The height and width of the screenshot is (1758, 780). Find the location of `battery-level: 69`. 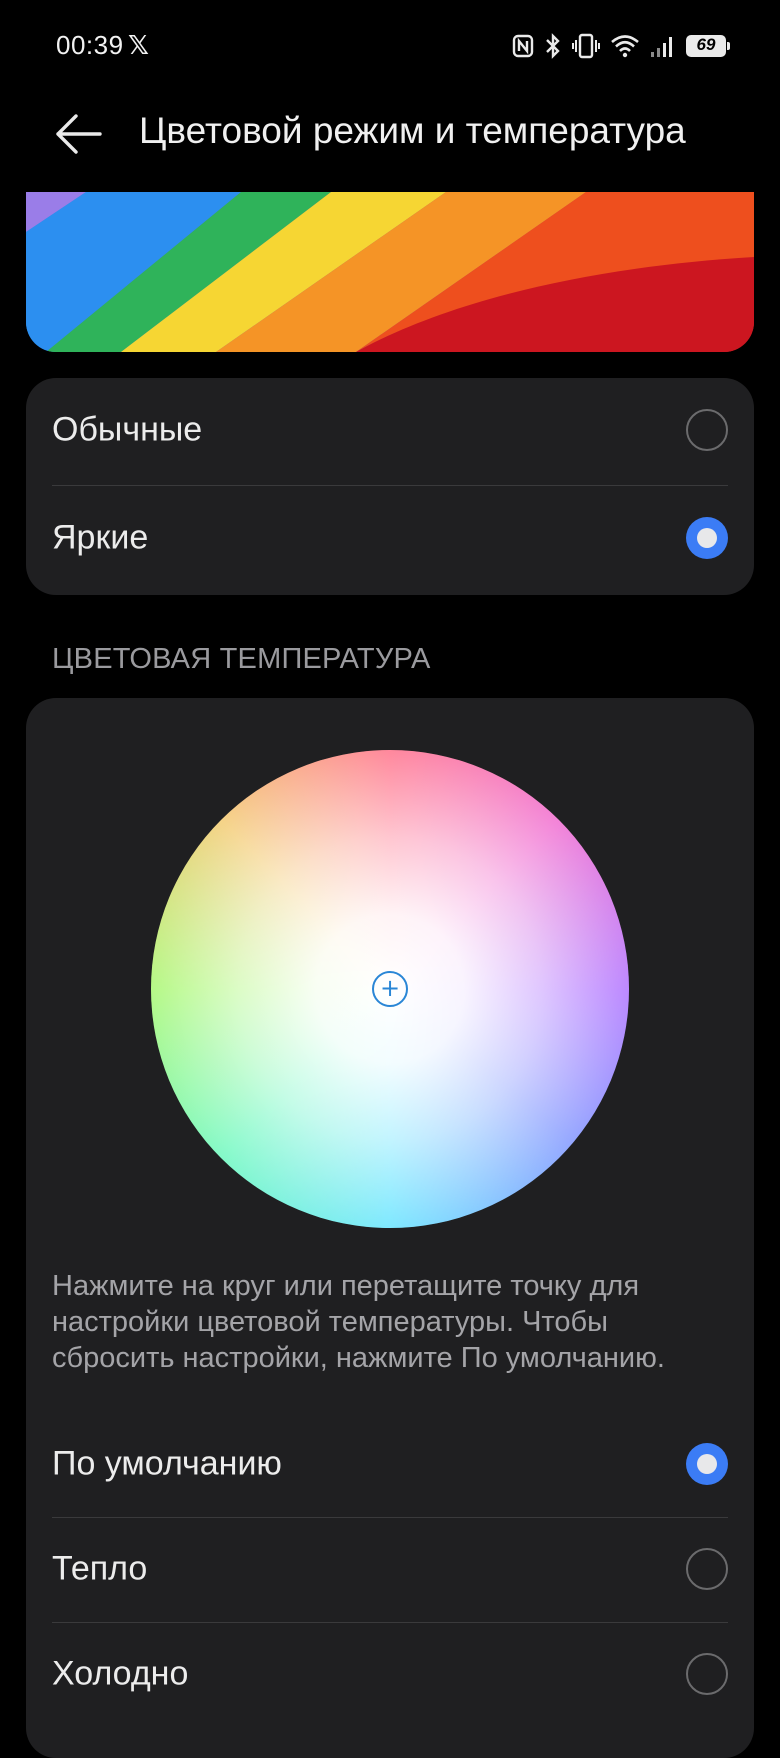

battery-level: 69 is located at coordinates (706, 44).